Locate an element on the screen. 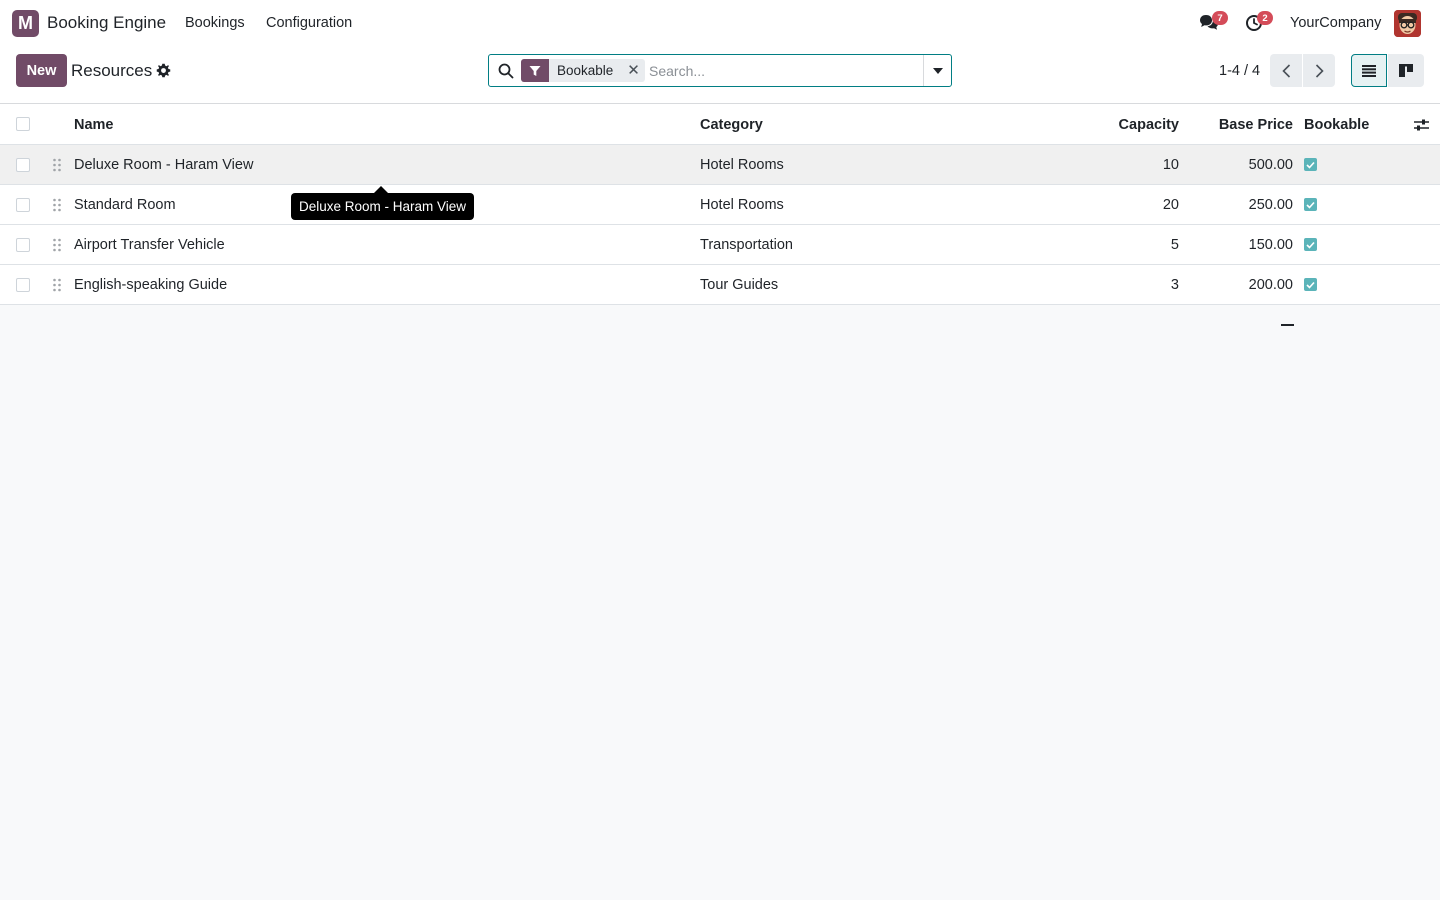 This screenshot has width=1440, height=900. avatar is located at coordinates (1407, 23).